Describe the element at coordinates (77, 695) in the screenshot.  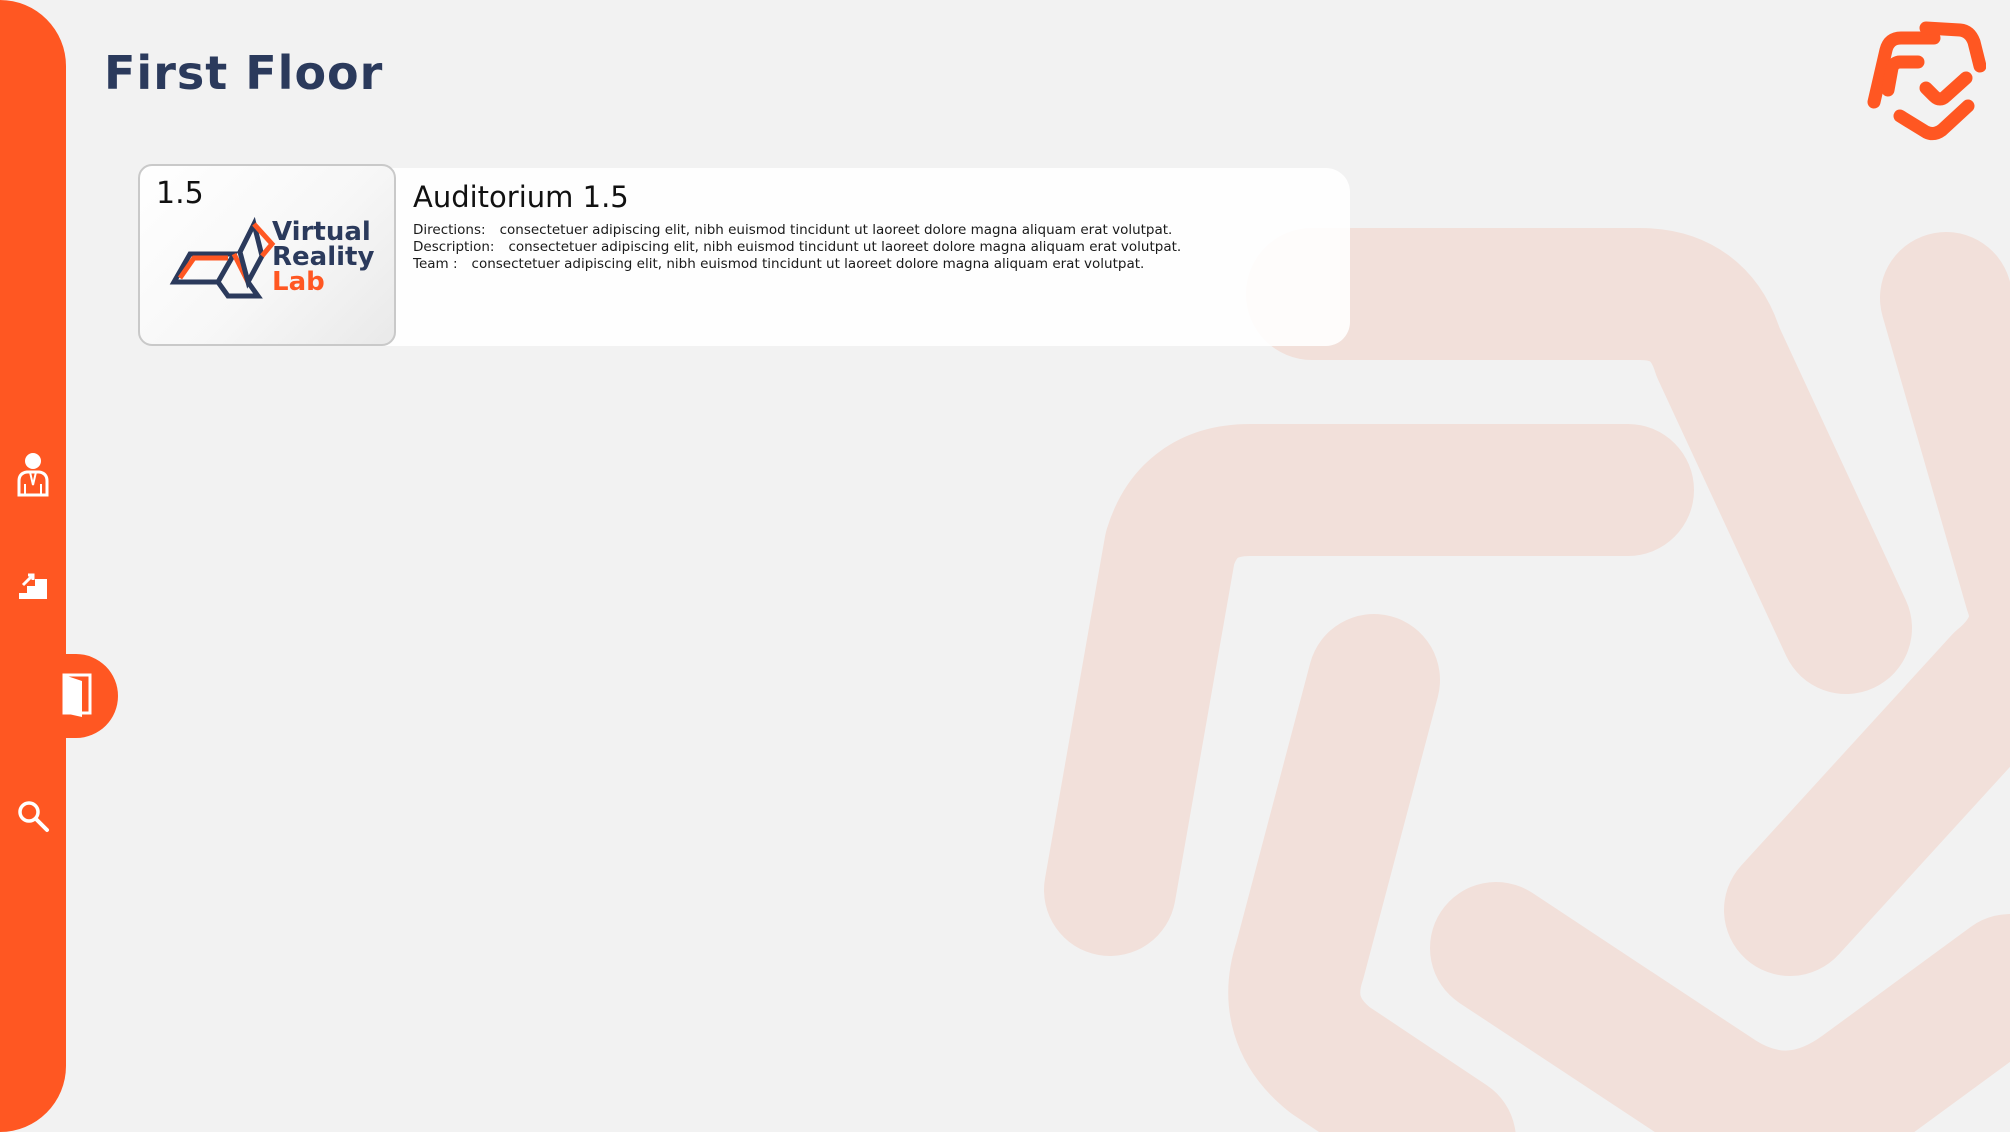
I see `door-icon` at that location.